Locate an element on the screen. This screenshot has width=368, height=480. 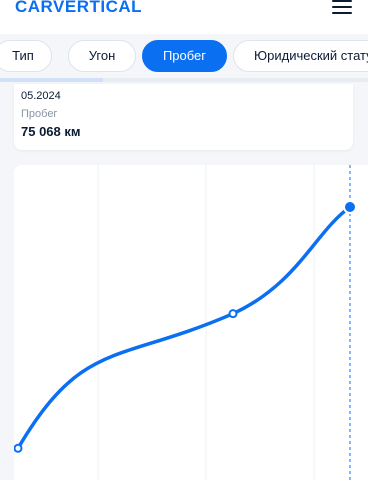
mileage-label: Пробег is located at coordinates (39, 114).